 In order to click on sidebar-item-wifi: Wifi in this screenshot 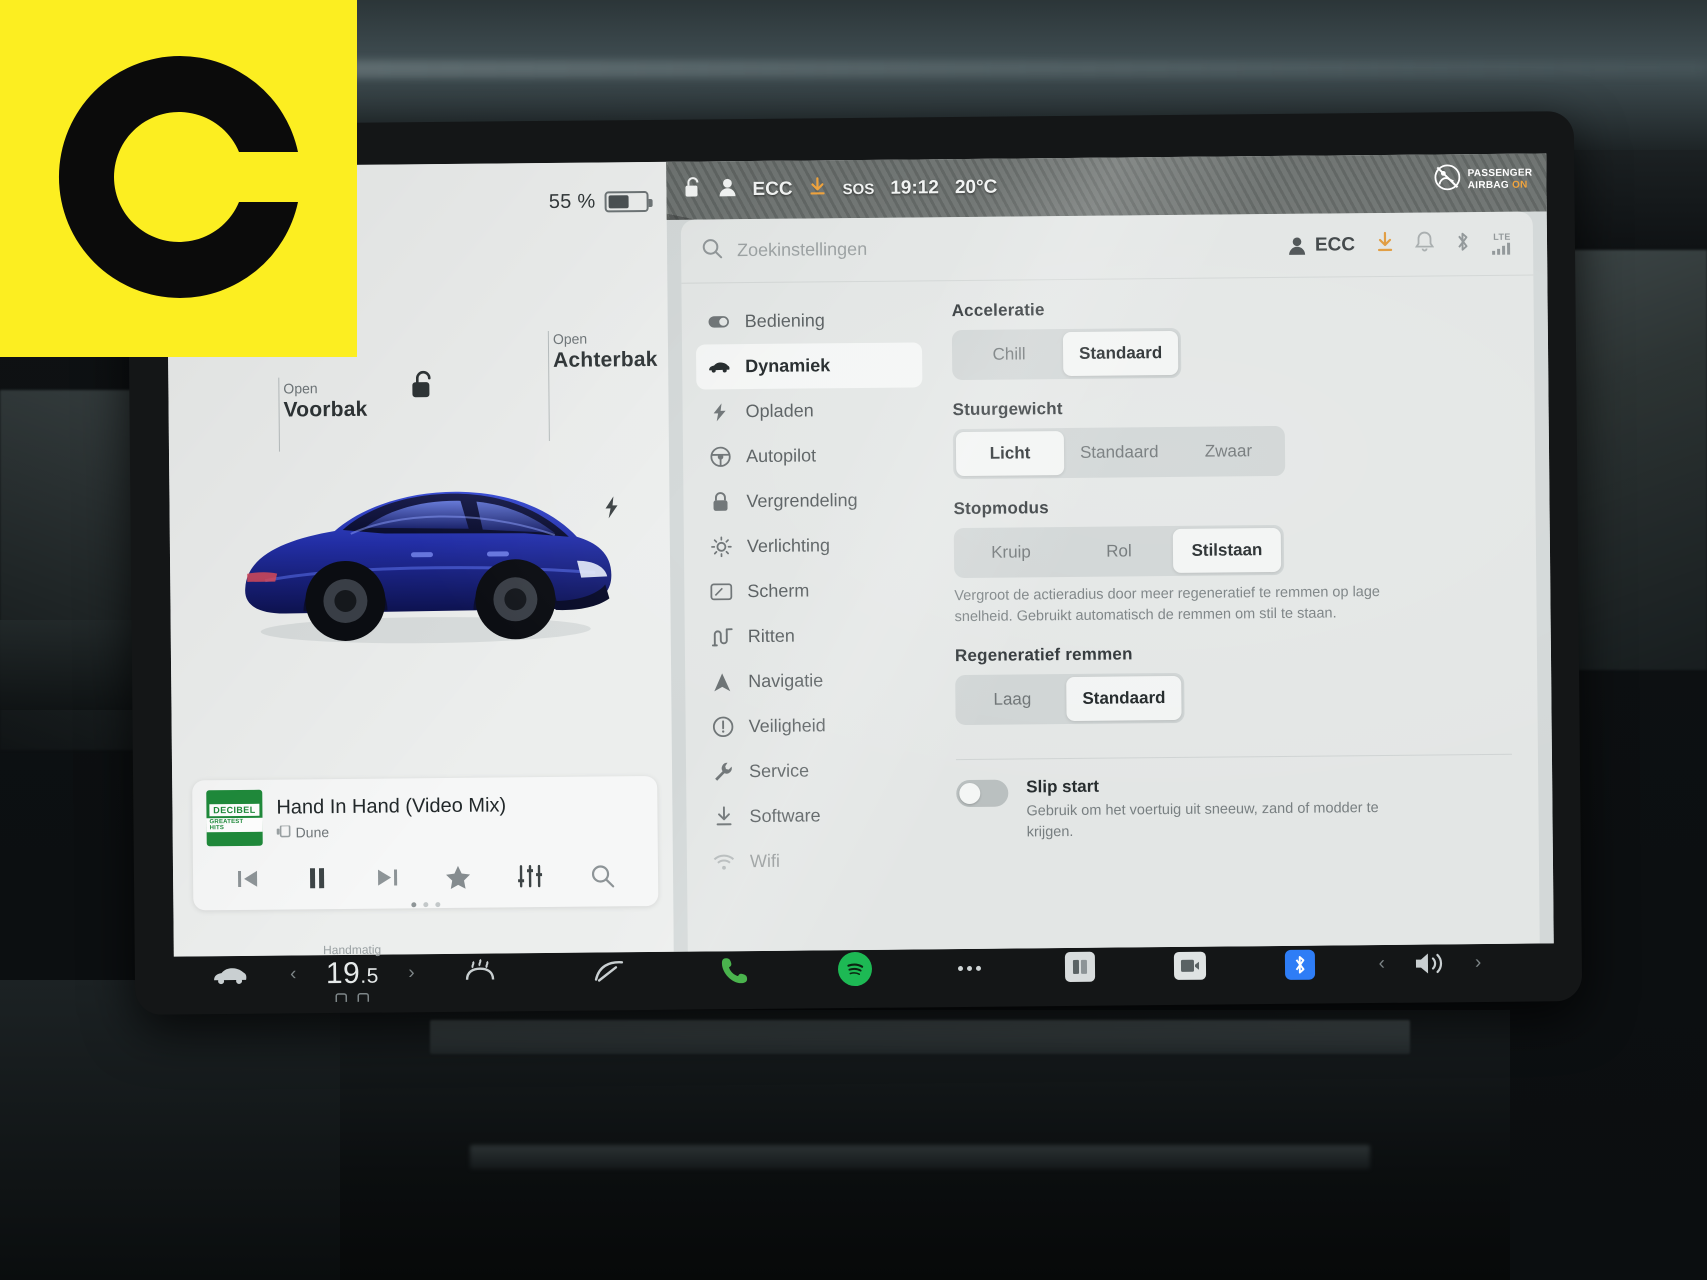, I will do `click(814, 860)`.